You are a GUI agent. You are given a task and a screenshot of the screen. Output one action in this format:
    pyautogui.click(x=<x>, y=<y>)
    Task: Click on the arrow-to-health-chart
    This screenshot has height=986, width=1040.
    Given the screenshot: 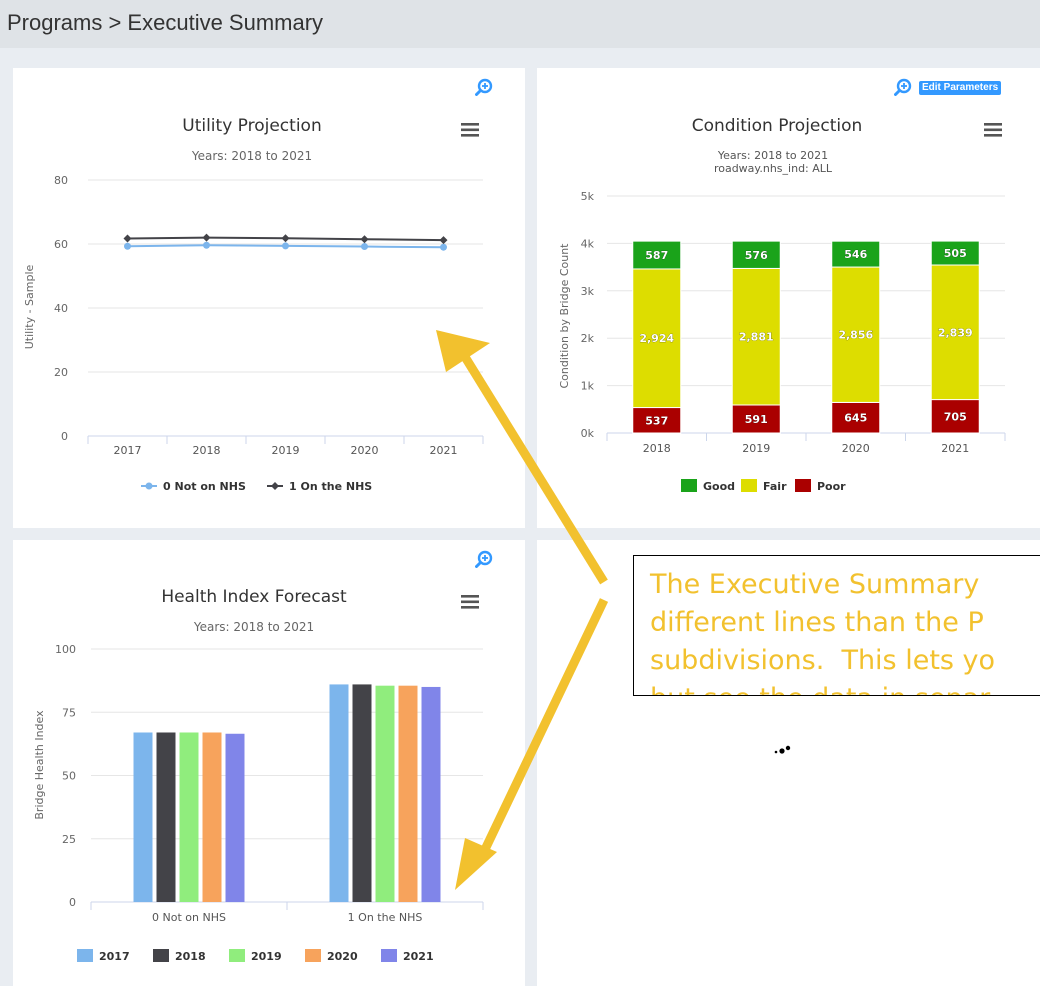 What is the action you would take?
    pyautogui.click(x=532, y=744)
    